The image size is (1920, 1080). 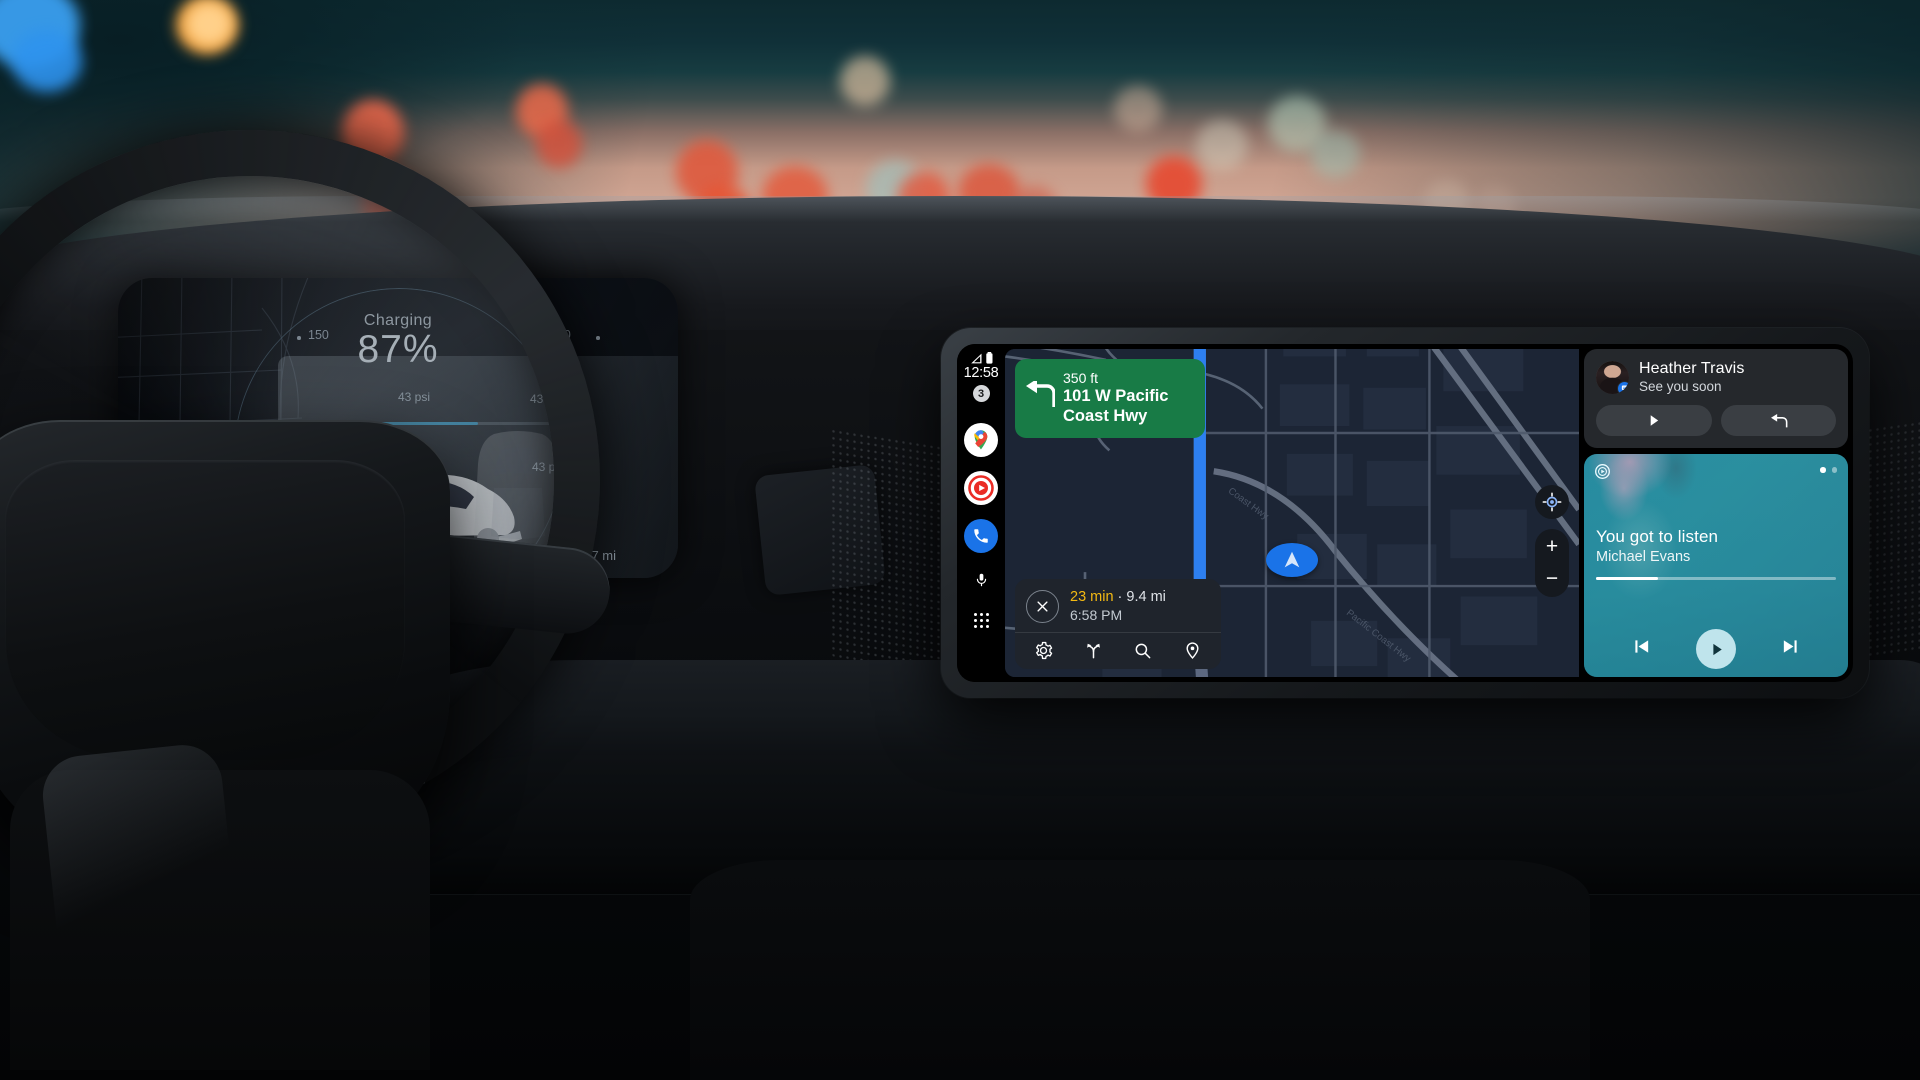 I want to click on media-progress-bar, so click(x=1716, y=578).